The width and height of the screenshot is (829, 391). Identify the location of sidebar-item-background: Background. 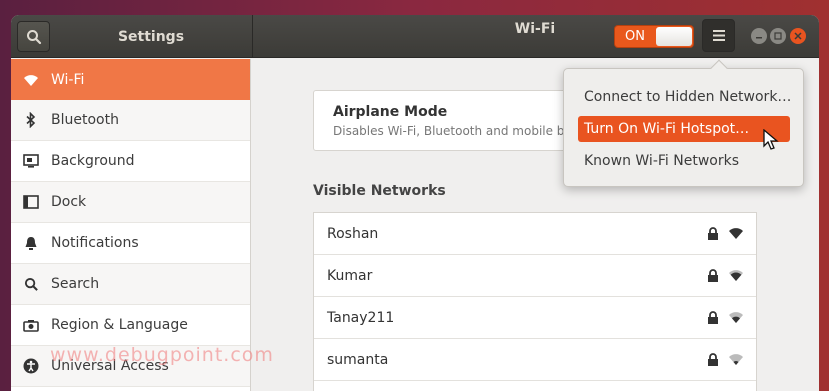
(130, 161).